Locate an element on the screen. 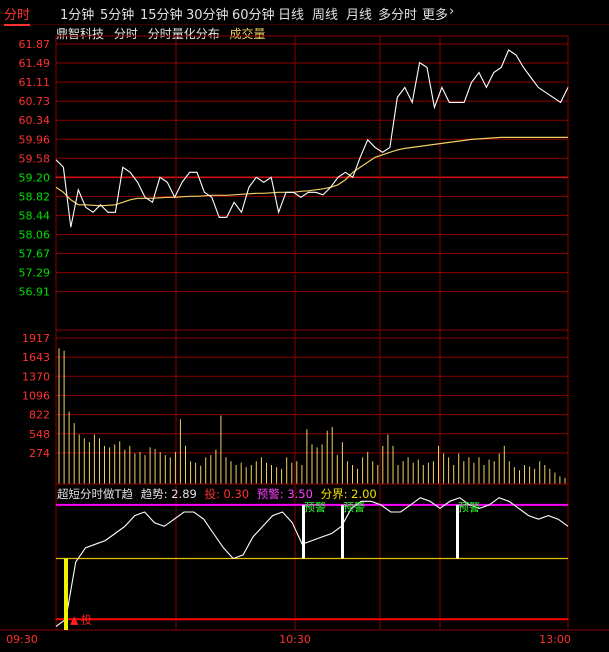 Image resolution: width=609 pixels, height=652 pixels. price-tick-label: 58.82 is located at coordinates (35, 196).